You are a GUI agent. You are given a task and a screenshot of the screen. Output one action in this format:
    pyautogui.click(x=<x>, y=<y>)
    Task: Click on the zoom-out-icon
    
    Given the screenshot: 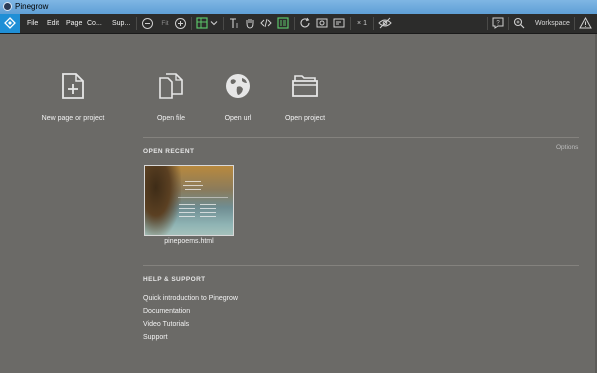 What is the action you would take?
    pyautogui.click(x=147, y=23)
    